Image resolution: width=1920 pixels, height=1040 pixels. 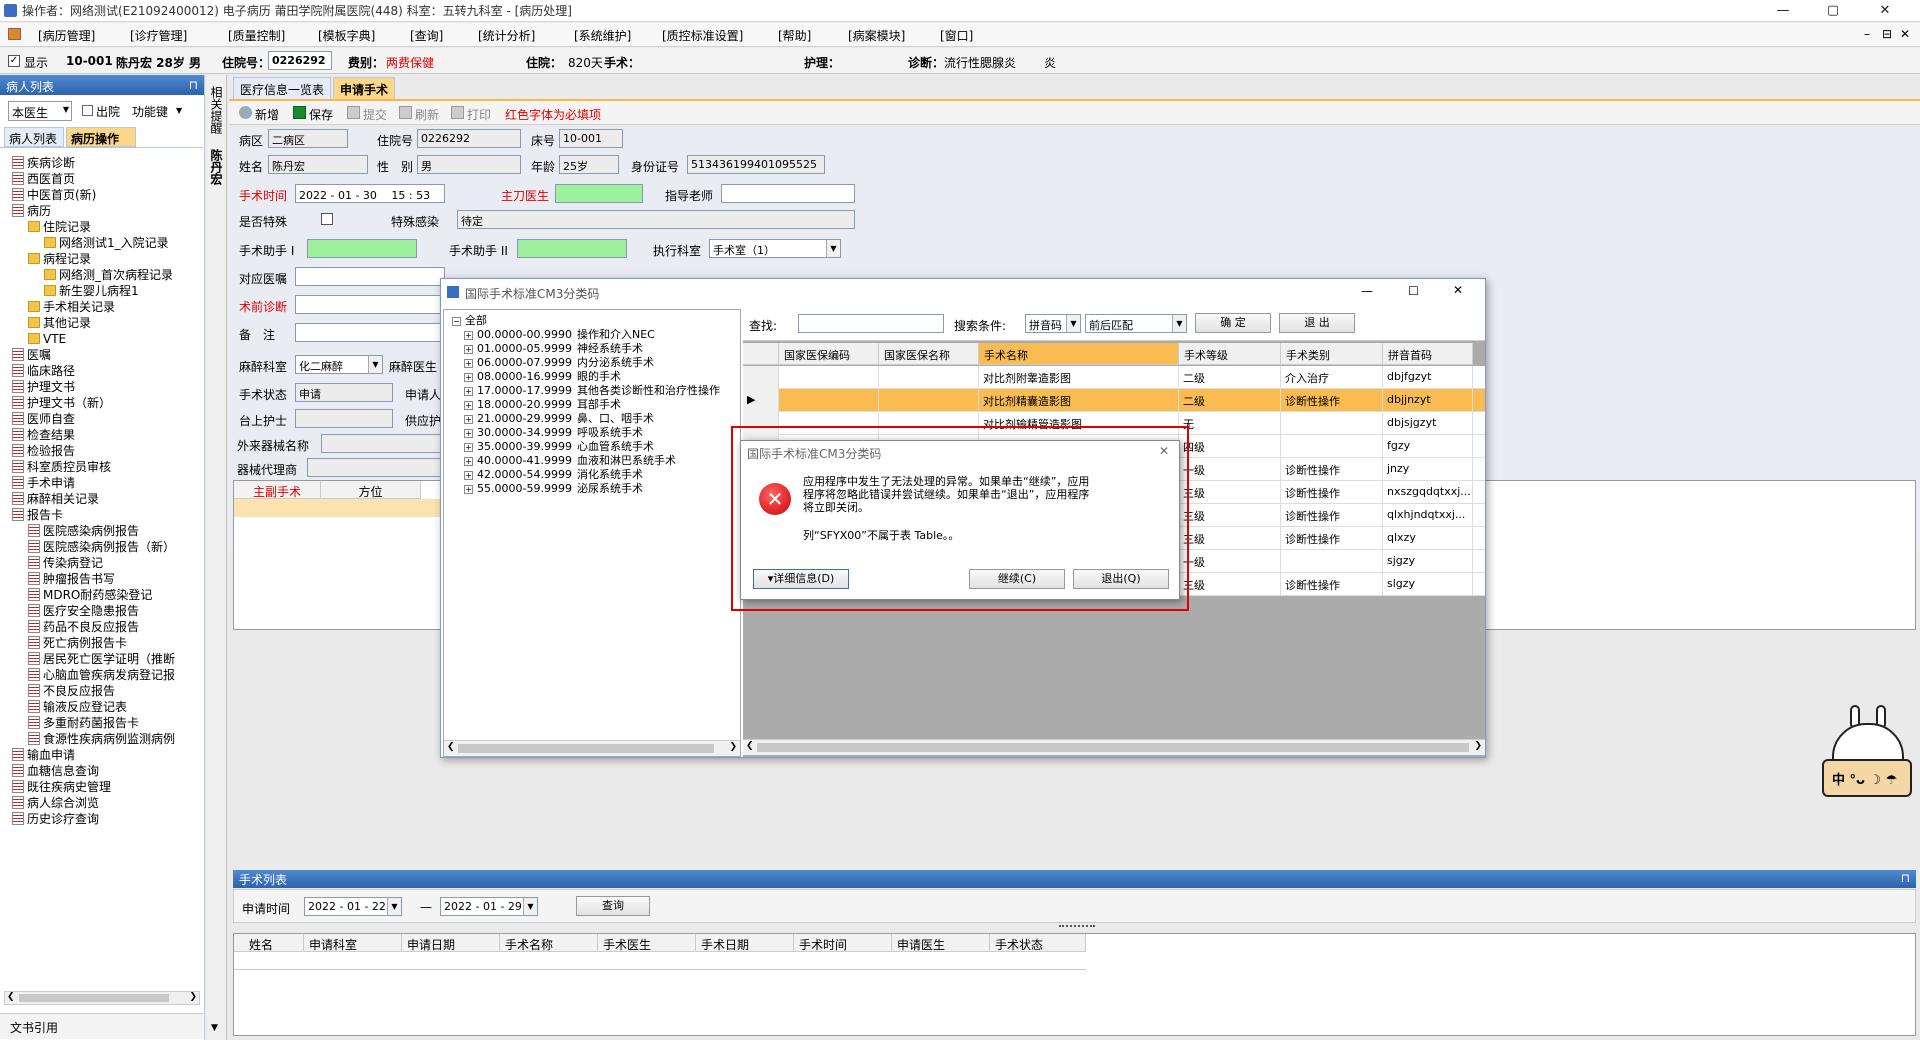 What do you see at coordinates (43, 163) in the screenshot?
I see `tree-item: 疾病诊断` at bounding box center [43, 163].